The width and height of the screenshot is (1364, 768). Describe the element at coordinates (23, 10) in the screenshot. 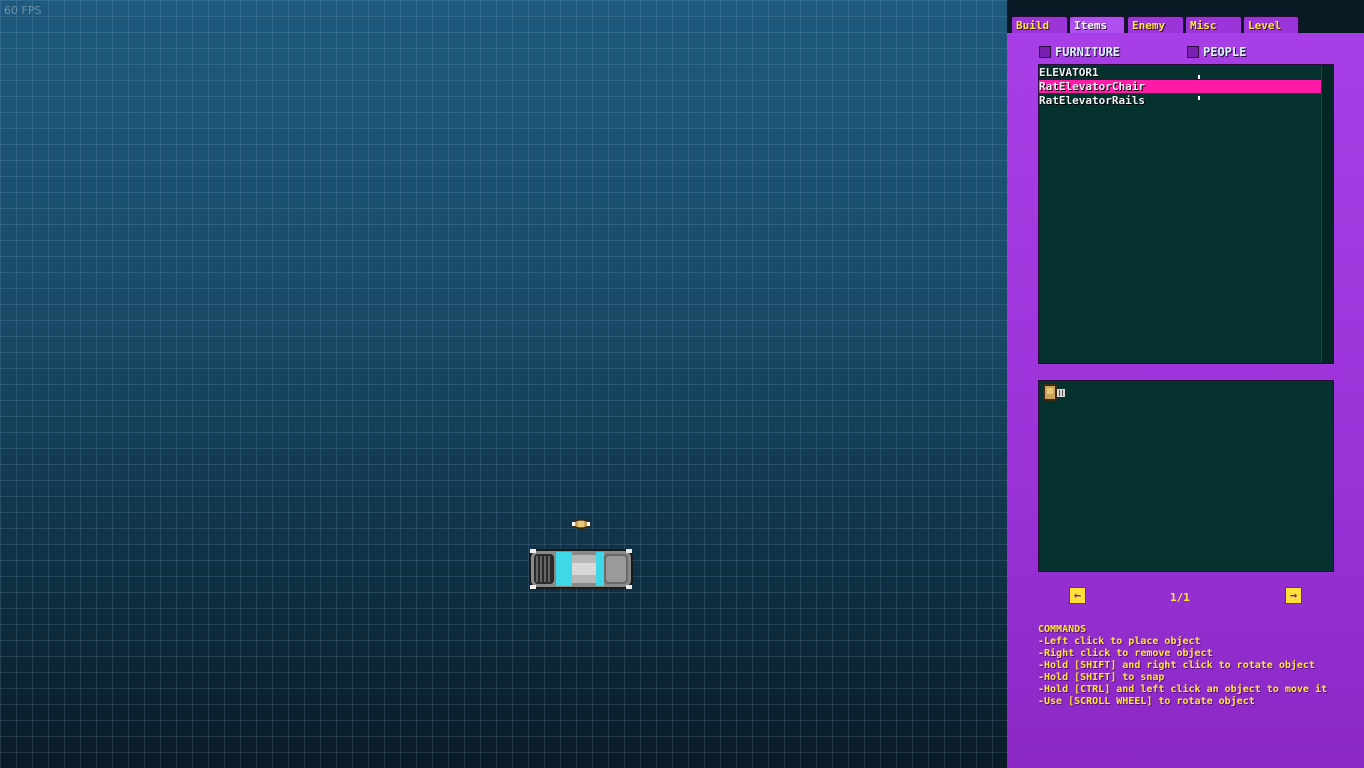

I see `fps-counter: 60 FPS` at that location.